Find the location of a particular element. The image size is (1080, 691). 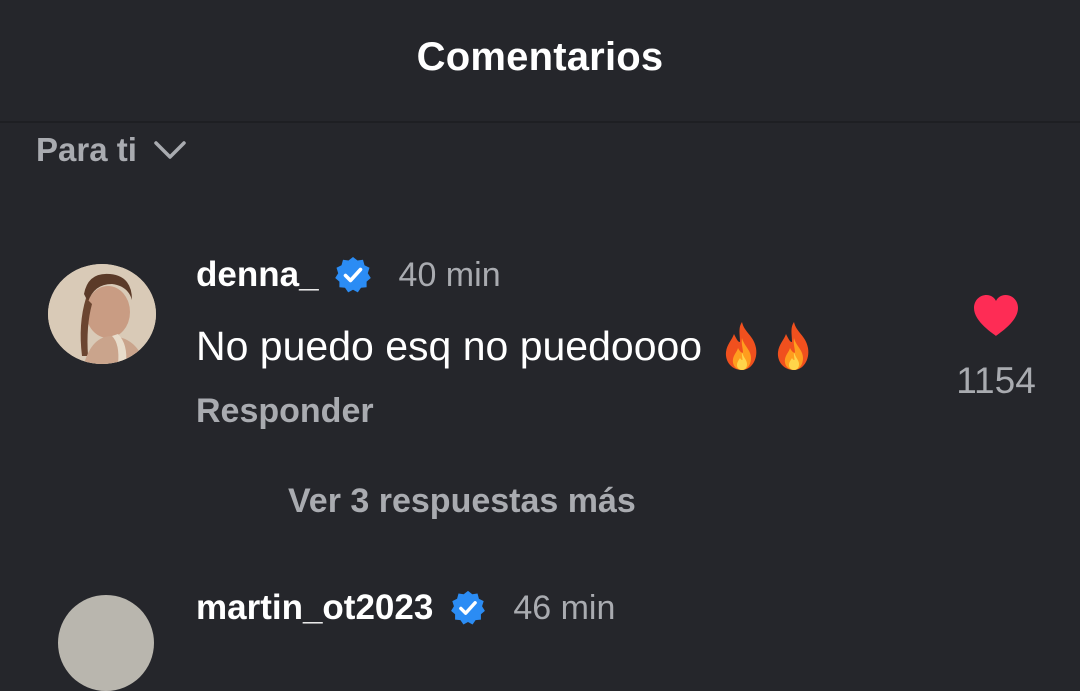

sort-dropdown: Para ti is located at coordinates (111, 150).